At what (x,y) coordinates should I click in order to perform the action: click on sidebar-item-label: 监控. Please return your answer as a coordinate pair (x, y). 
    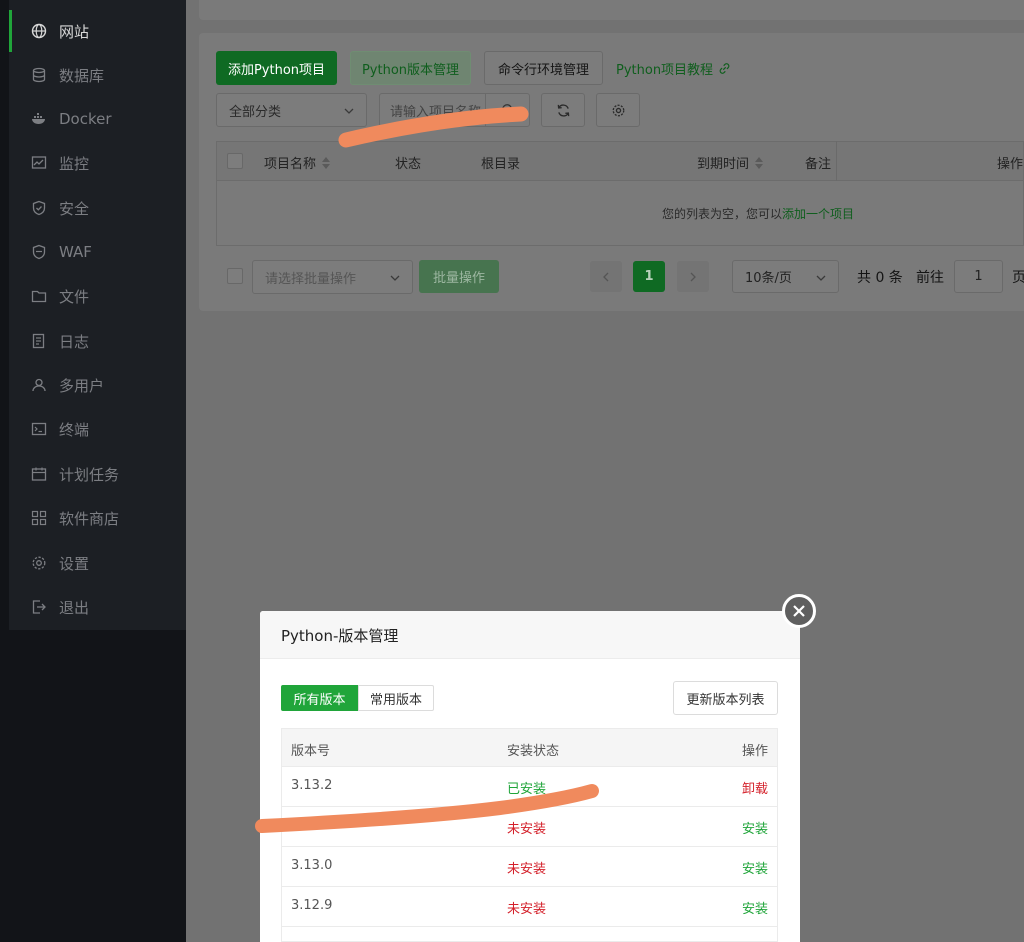
    Looking at the image, I should click on (74, 163).